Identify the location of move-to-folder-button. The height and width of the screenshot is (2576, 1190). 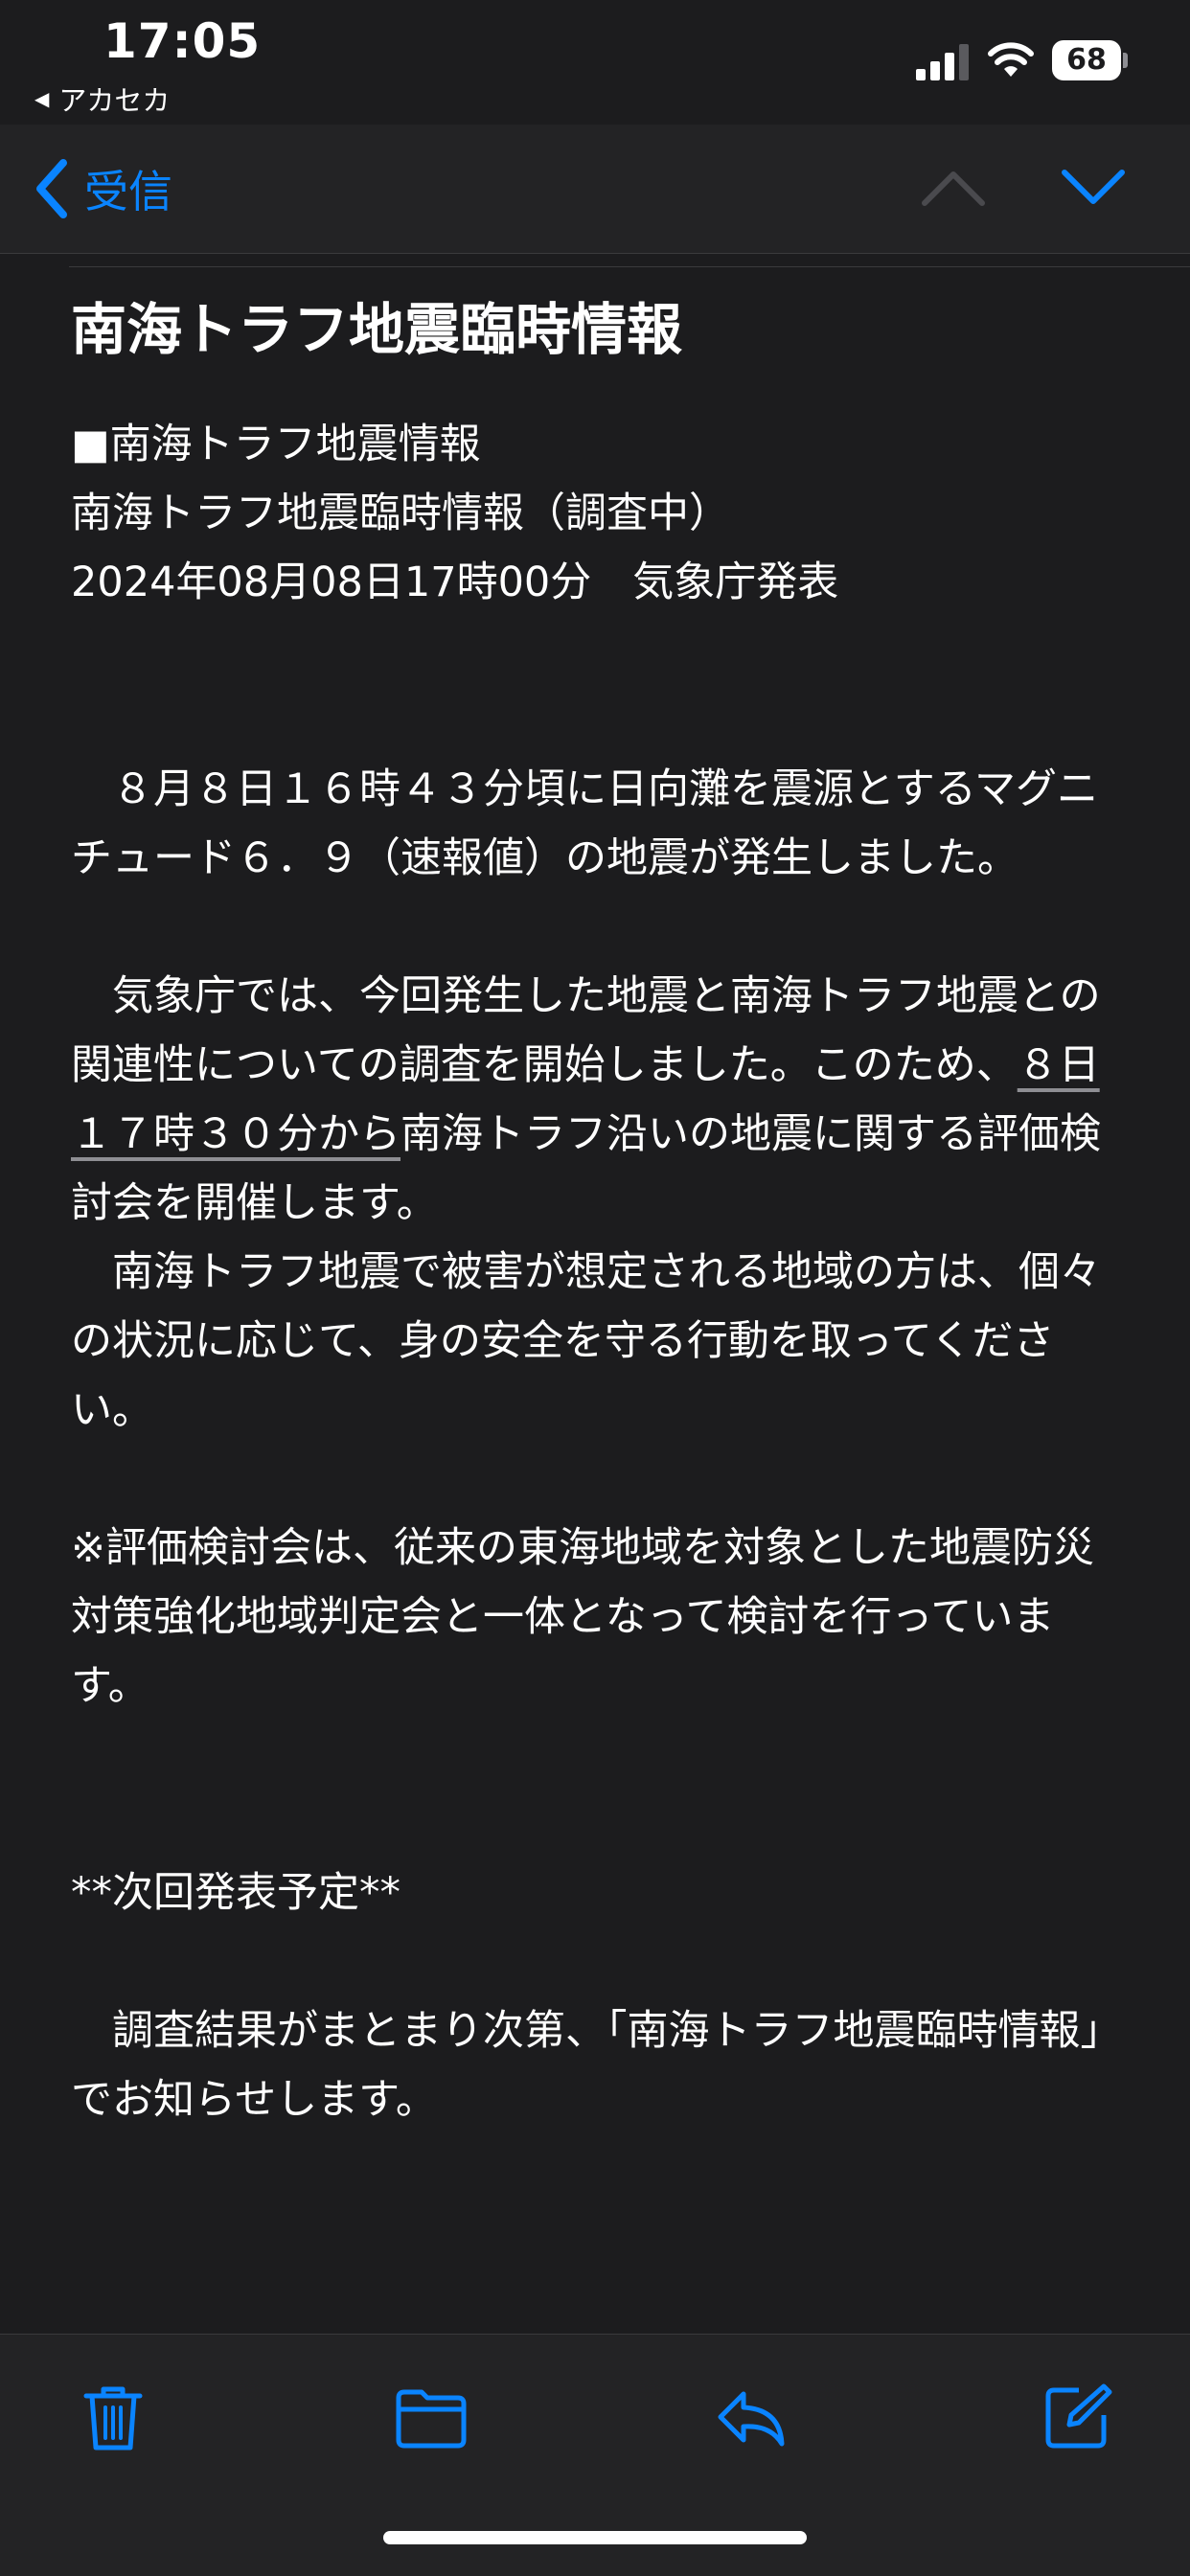
(432, 2417).